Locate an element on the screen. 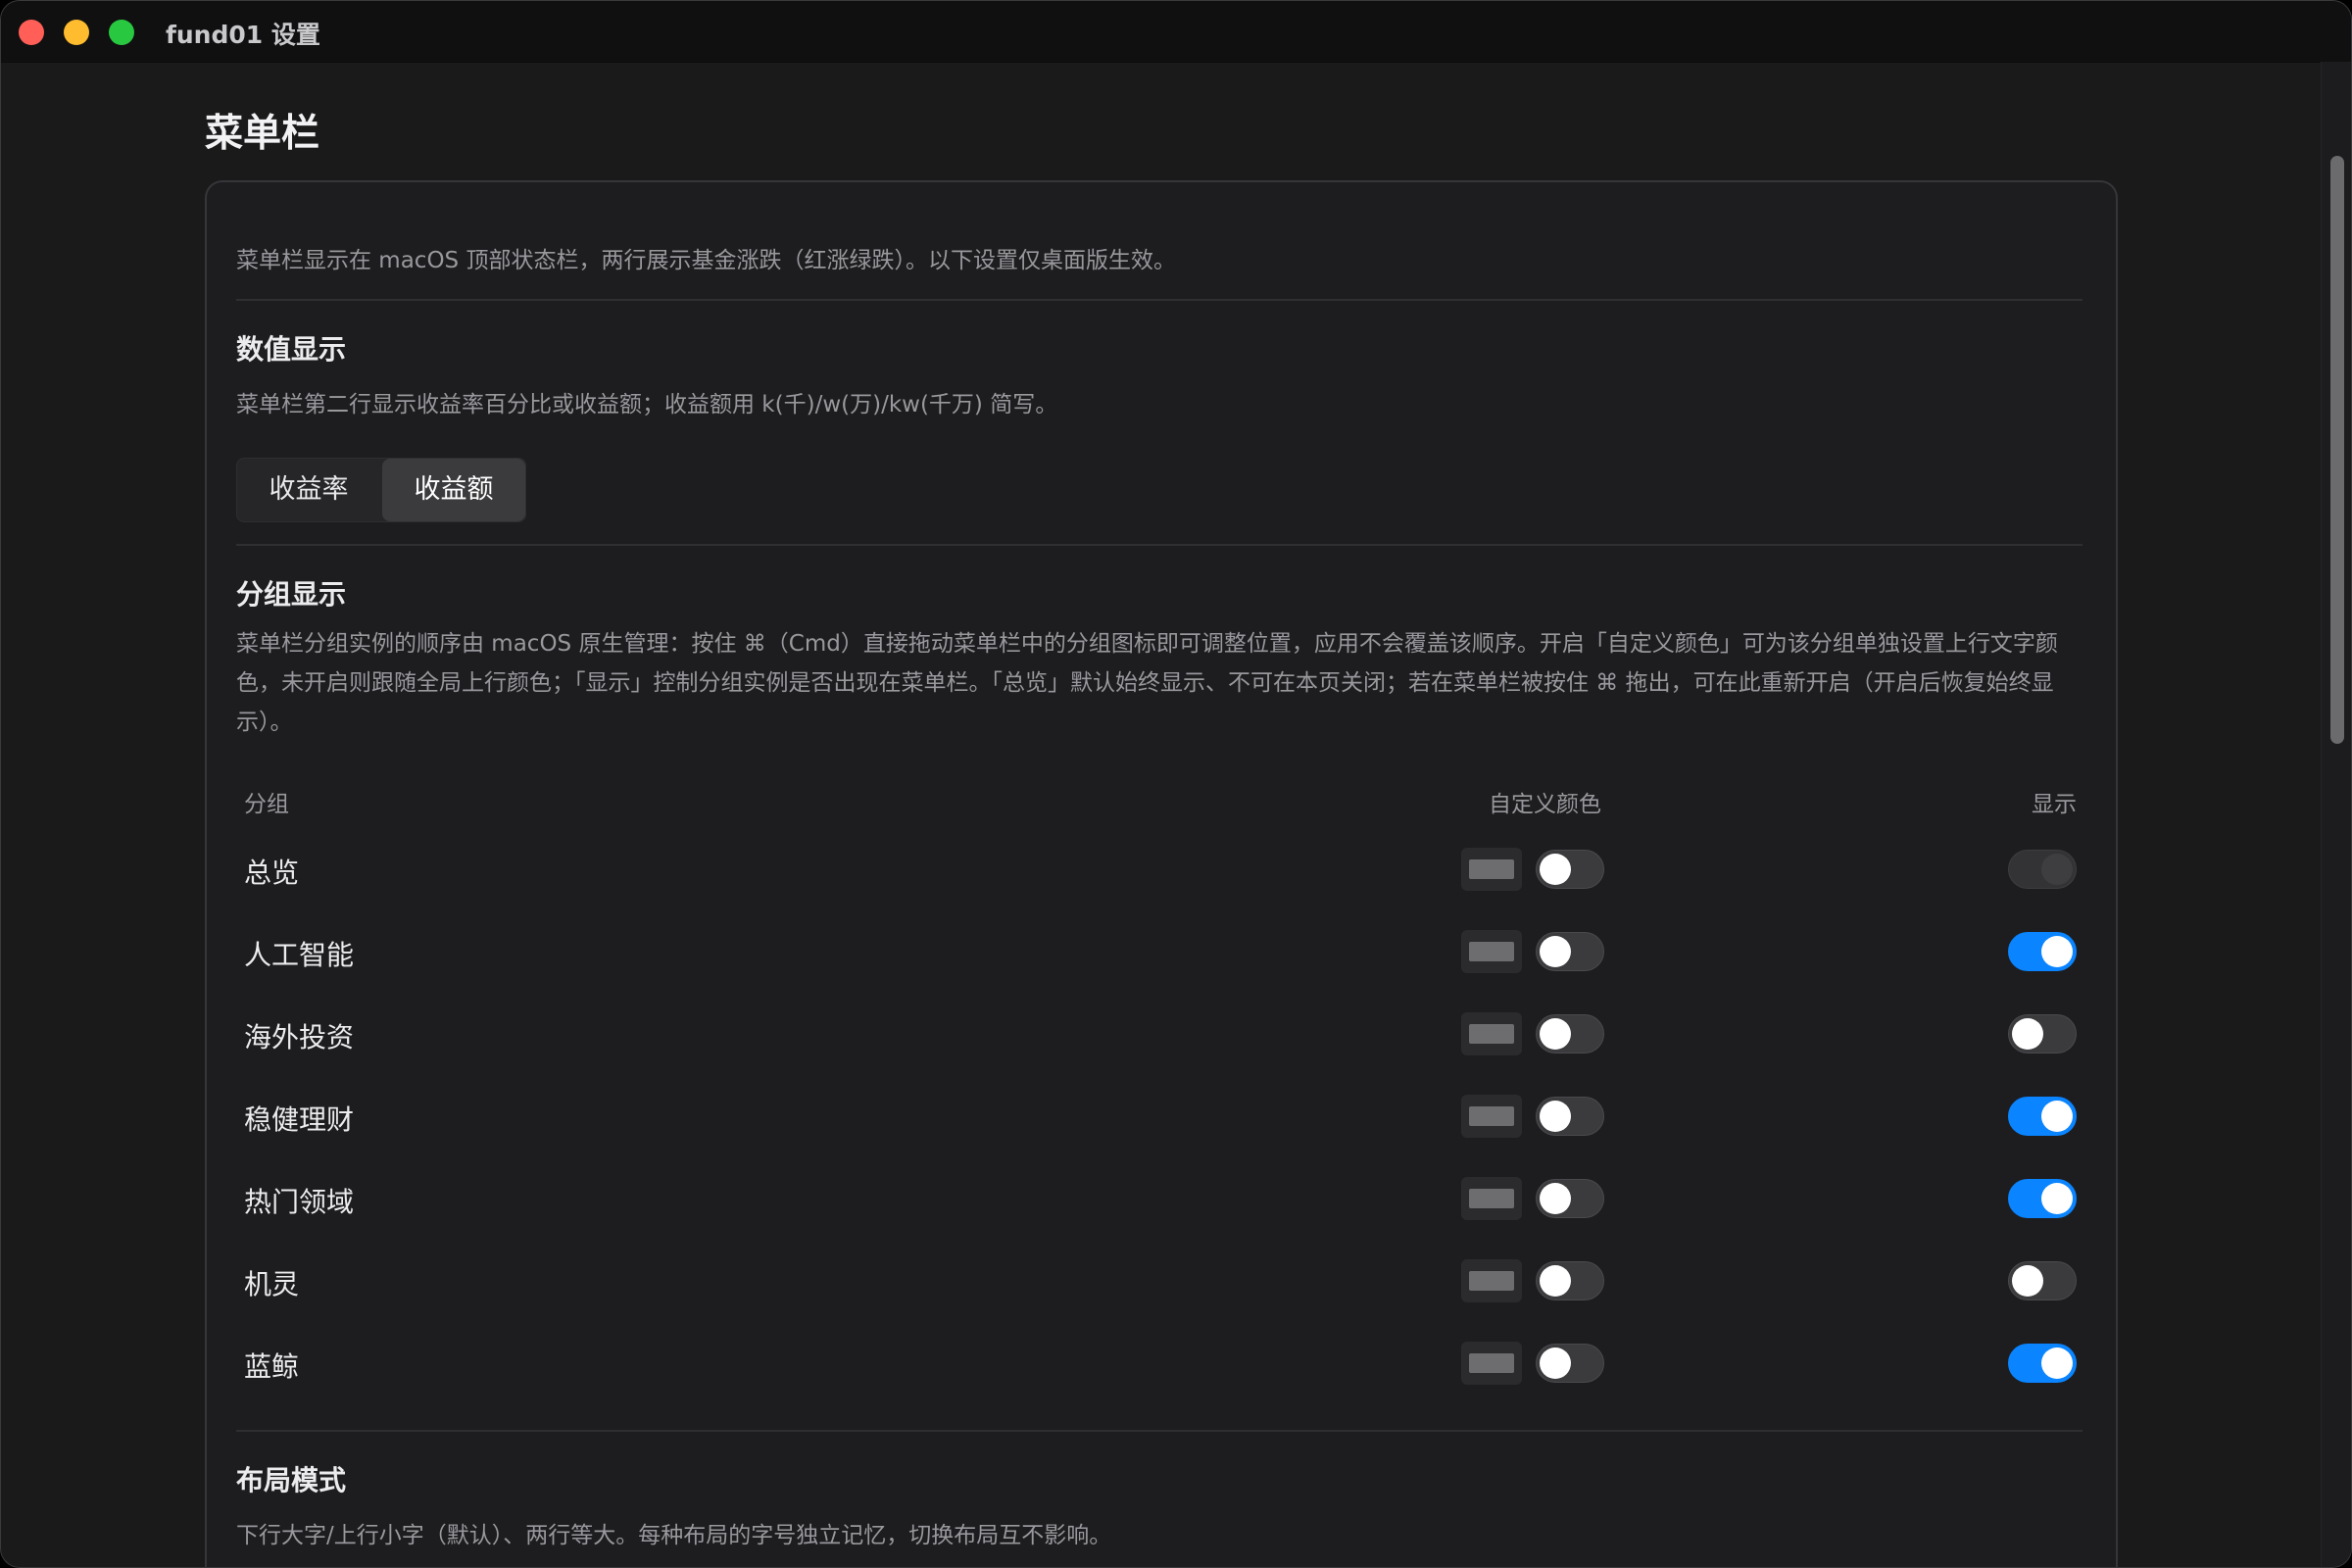 The image size is (2352, 1568). layout-mode-title: 布局模式 is located at coordinates (291, 1480).